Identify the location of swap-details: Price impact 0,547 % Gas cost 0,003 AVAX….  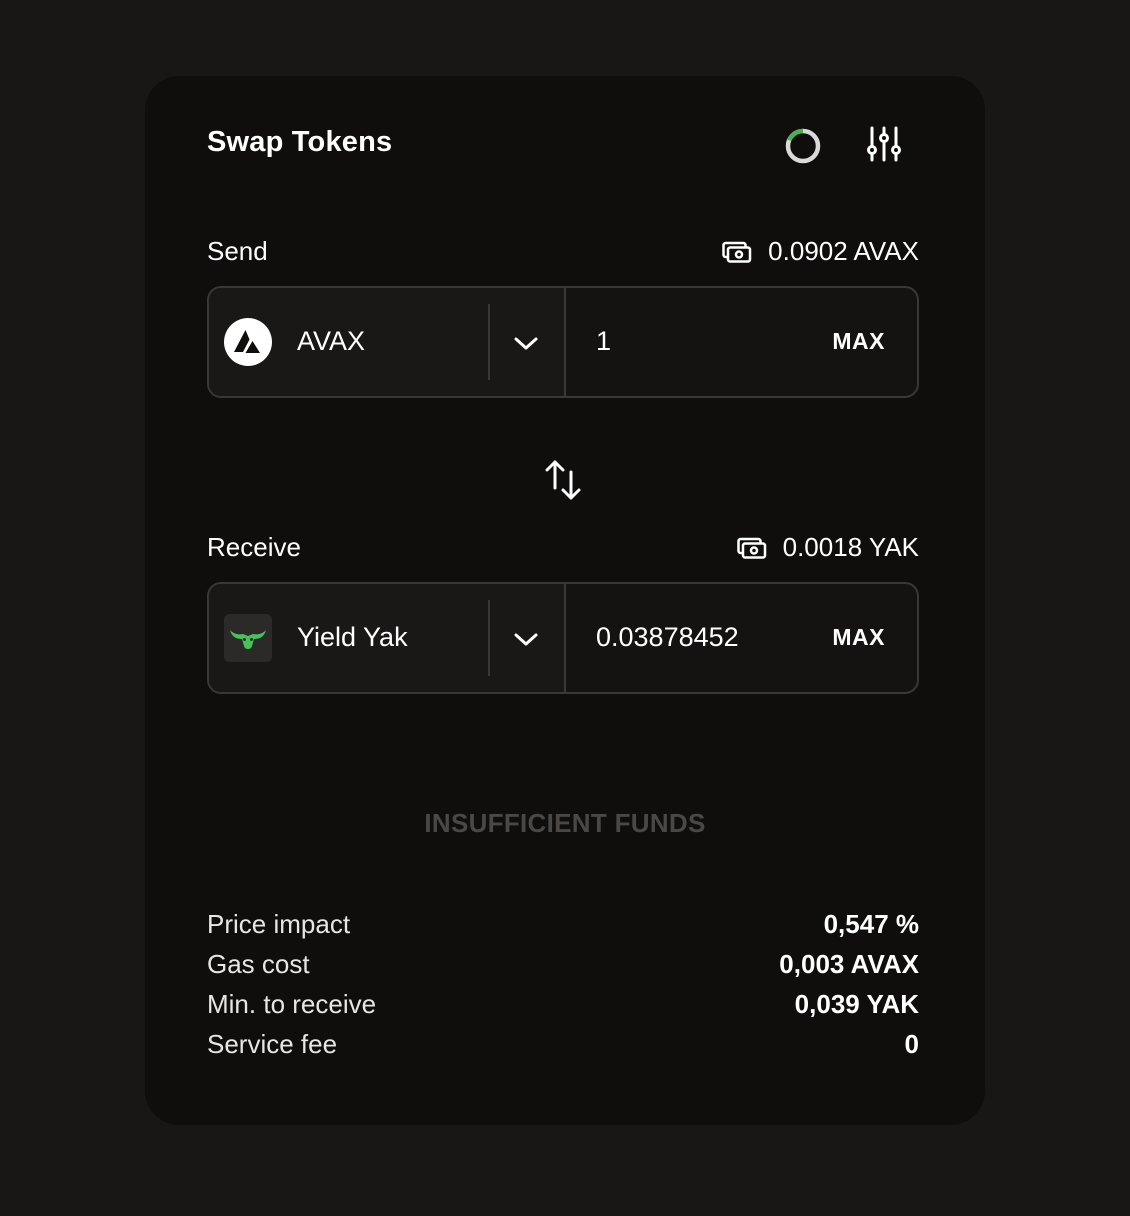
(563, 984).